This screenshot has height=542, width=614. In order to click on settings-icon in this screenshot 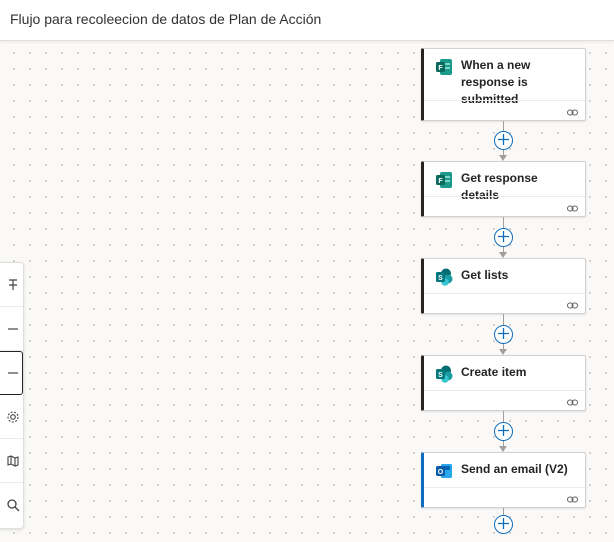, I will do `click(13, 417)`.